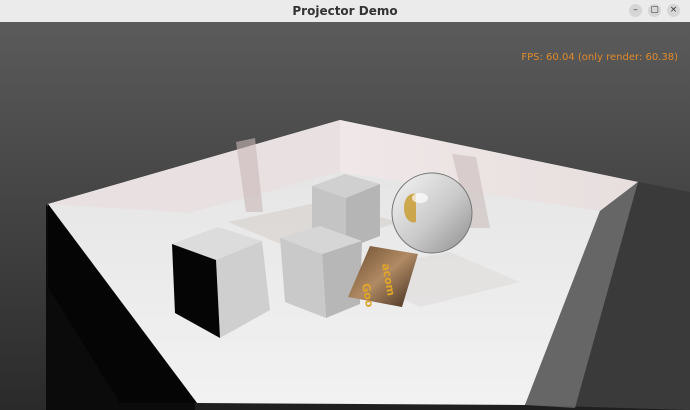  I want to click on title-bar: Projector Demo – ▢ ×, so click(345, 11).